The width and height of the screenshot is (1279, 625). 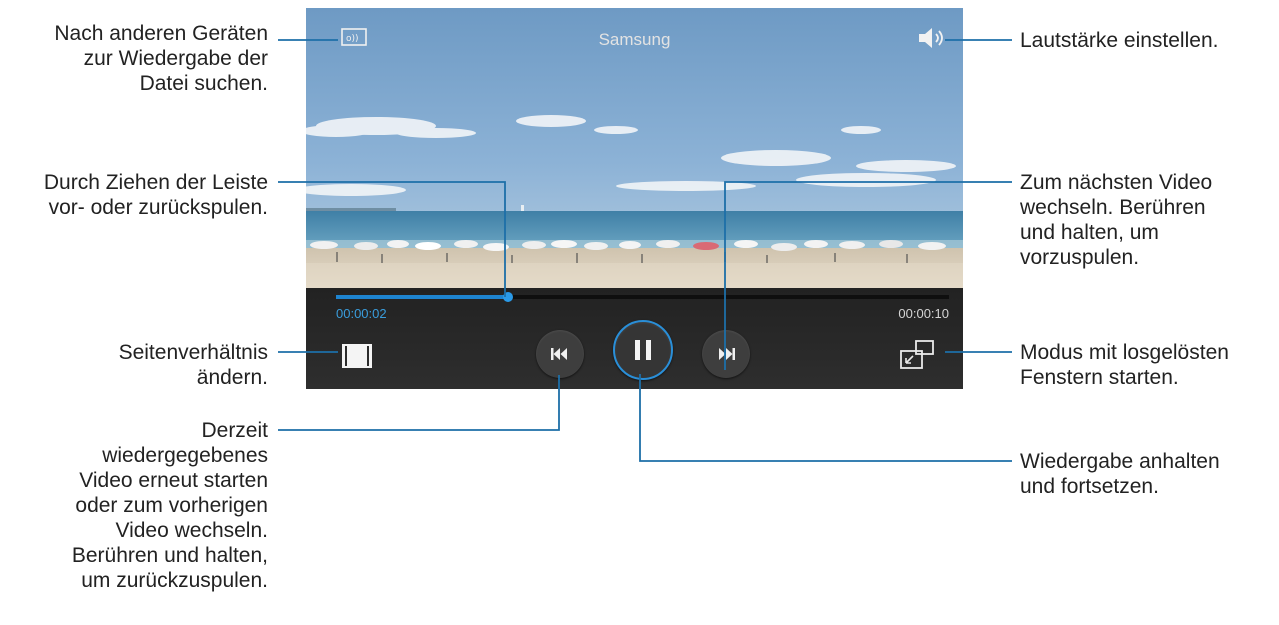 I want to click on callout-line-next, so click(x=868, y=275).